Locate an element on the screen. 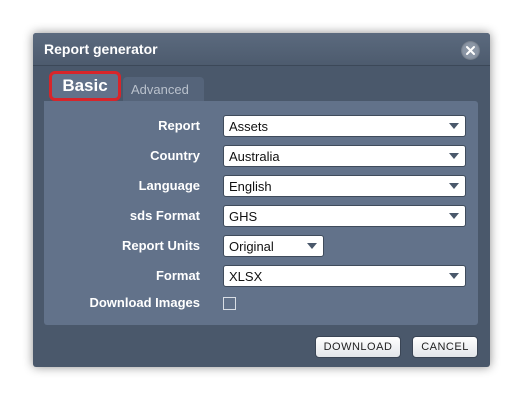  format-label: Format is located at coordinates (177, 275).